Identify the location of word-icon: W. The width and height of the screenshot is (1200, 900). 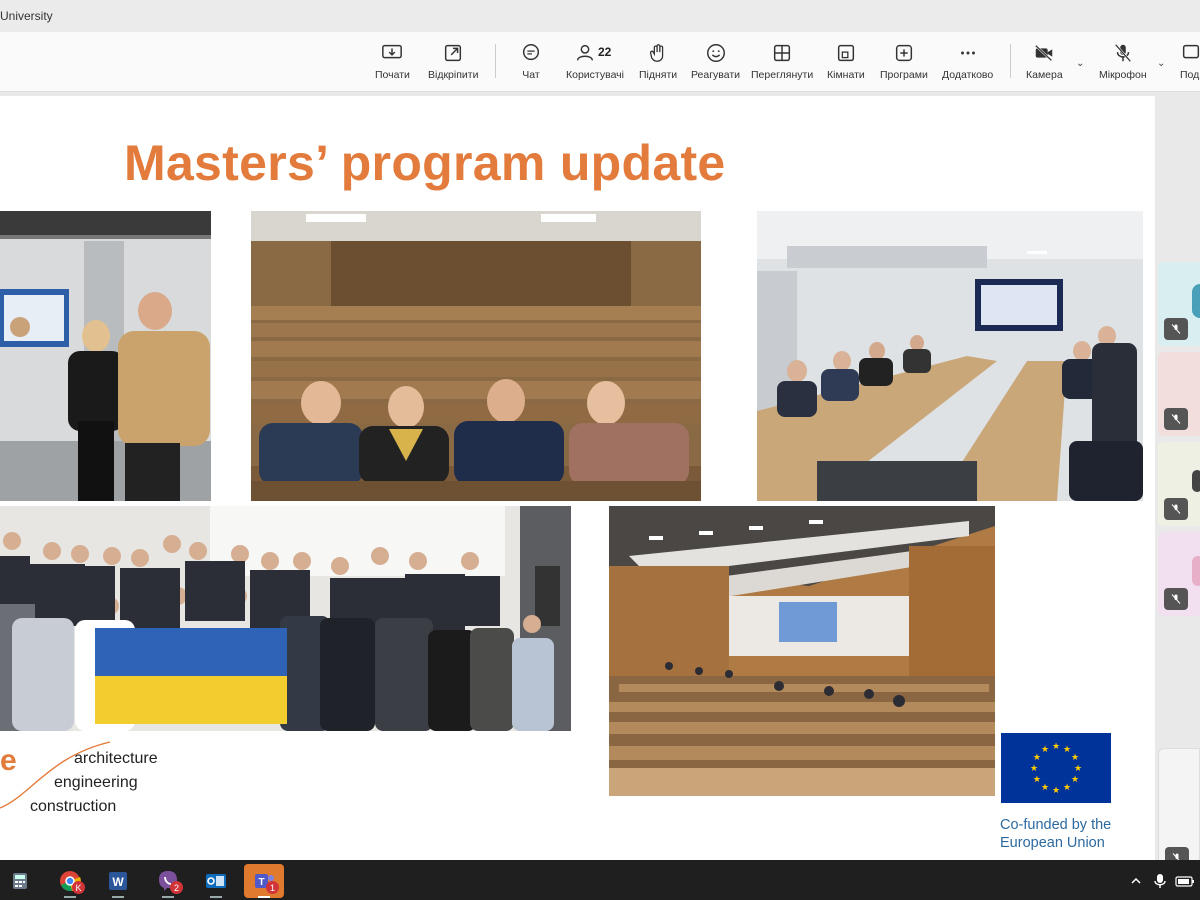
(118, 881).